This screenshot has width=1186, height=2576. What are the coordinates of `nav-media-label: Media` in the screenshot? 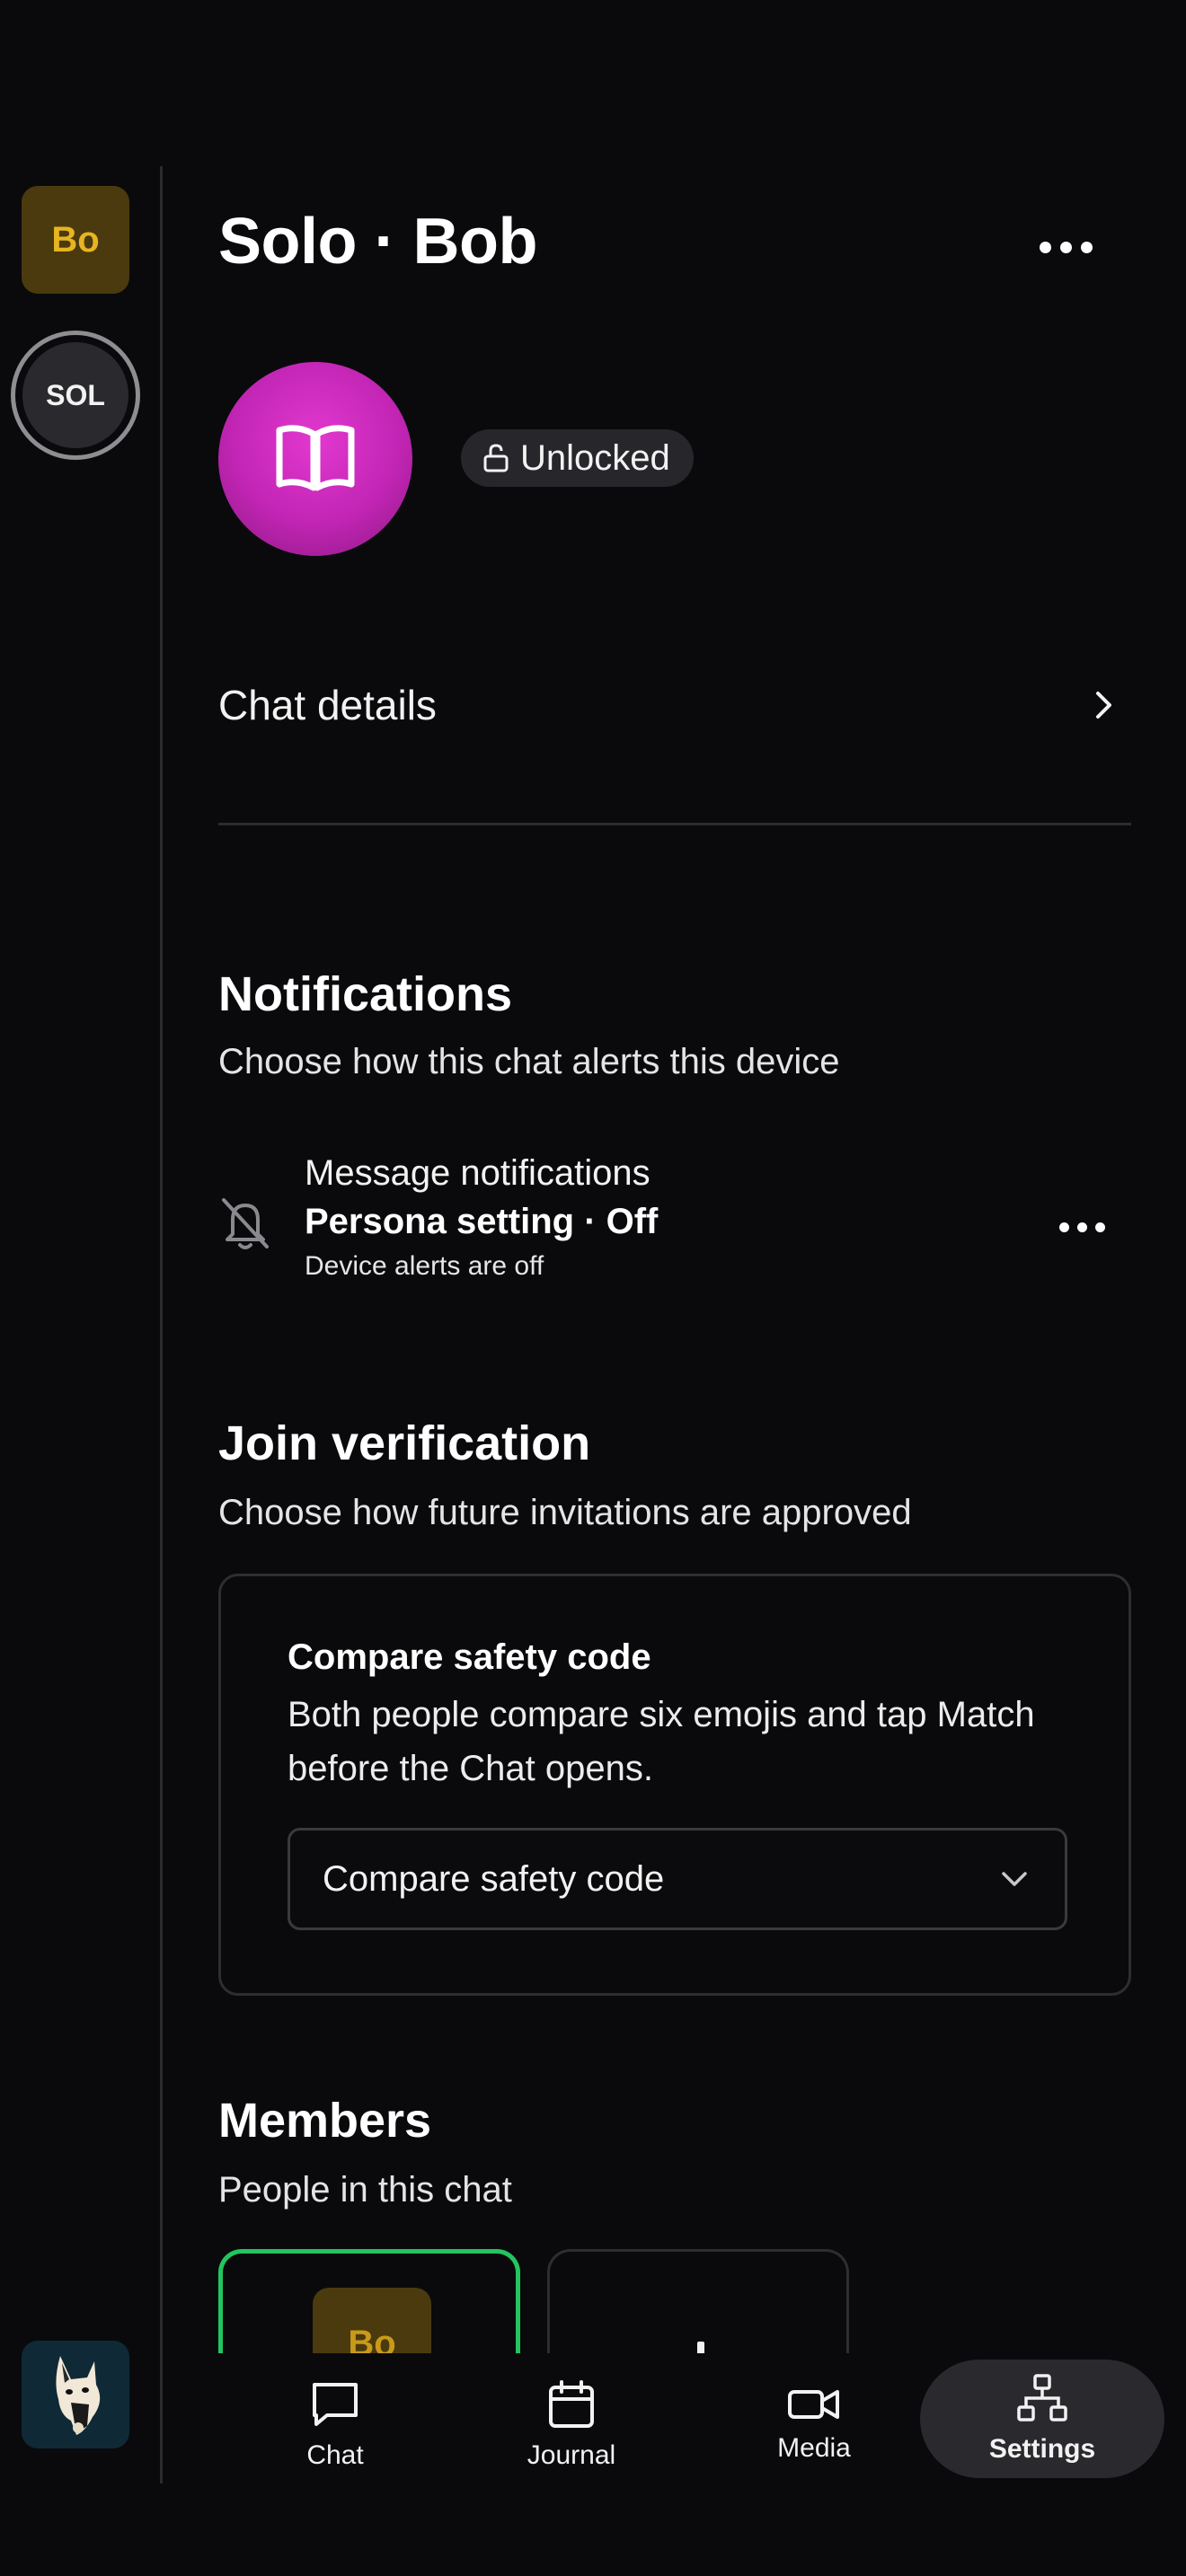 It's located at (814, 2448).